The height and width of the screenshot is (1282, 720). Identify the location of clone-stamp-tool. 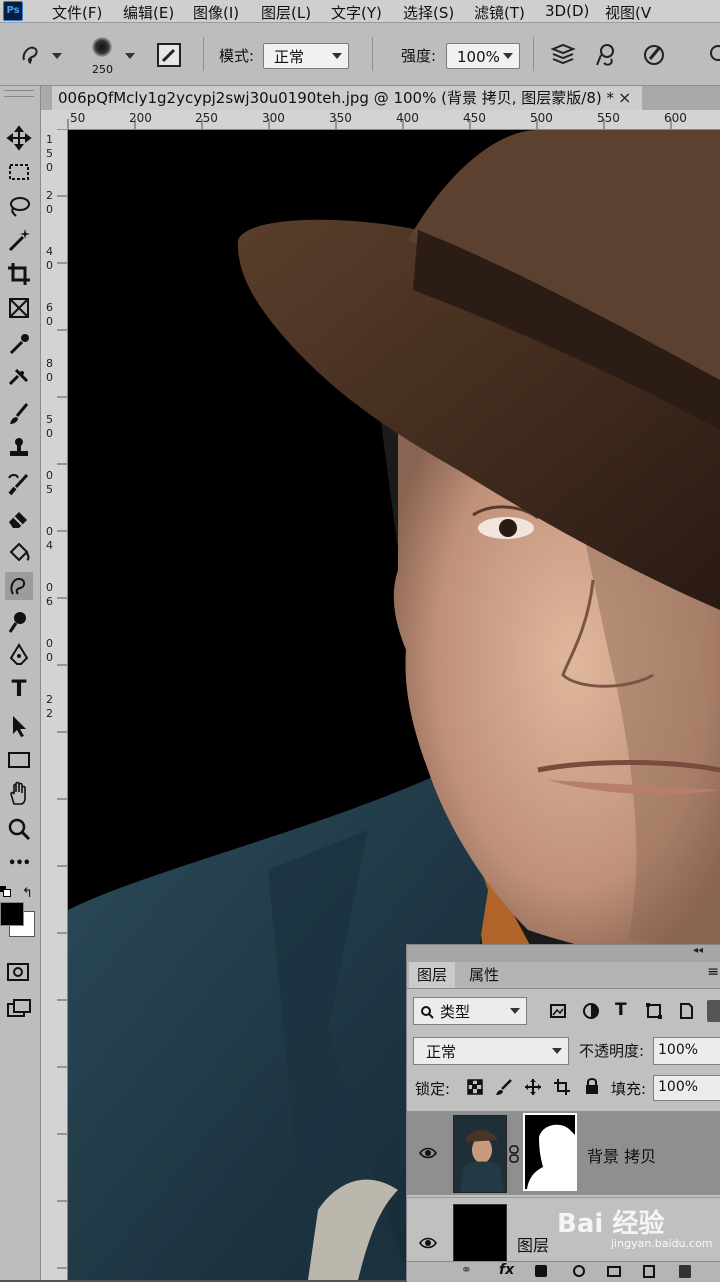
(19, 448).